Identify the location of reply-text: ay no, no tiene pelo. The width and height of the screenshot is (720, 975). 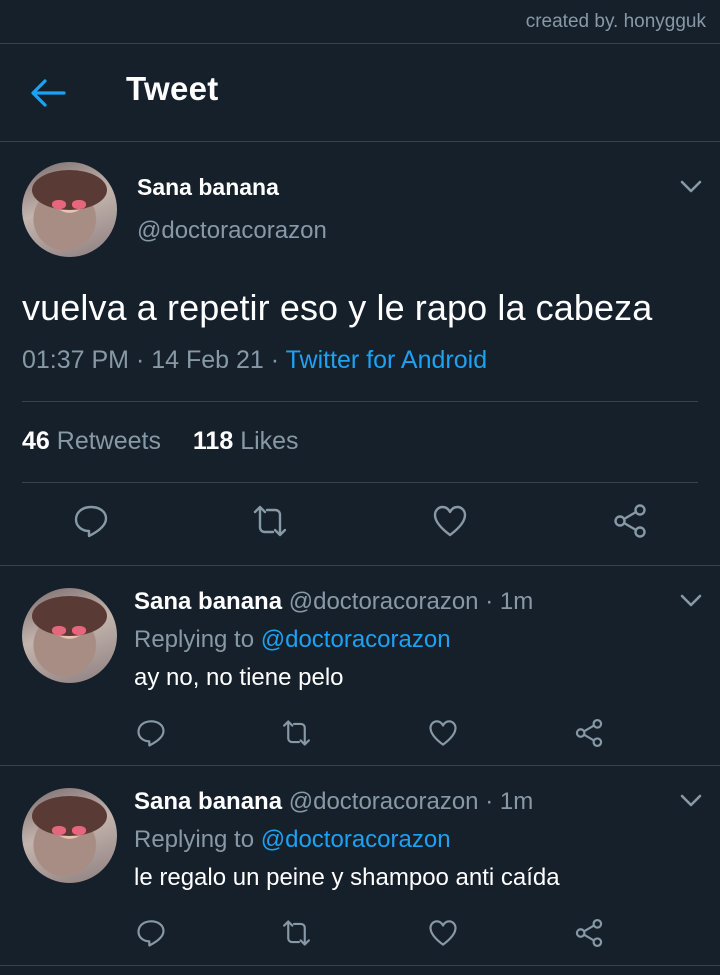
(239, 677).